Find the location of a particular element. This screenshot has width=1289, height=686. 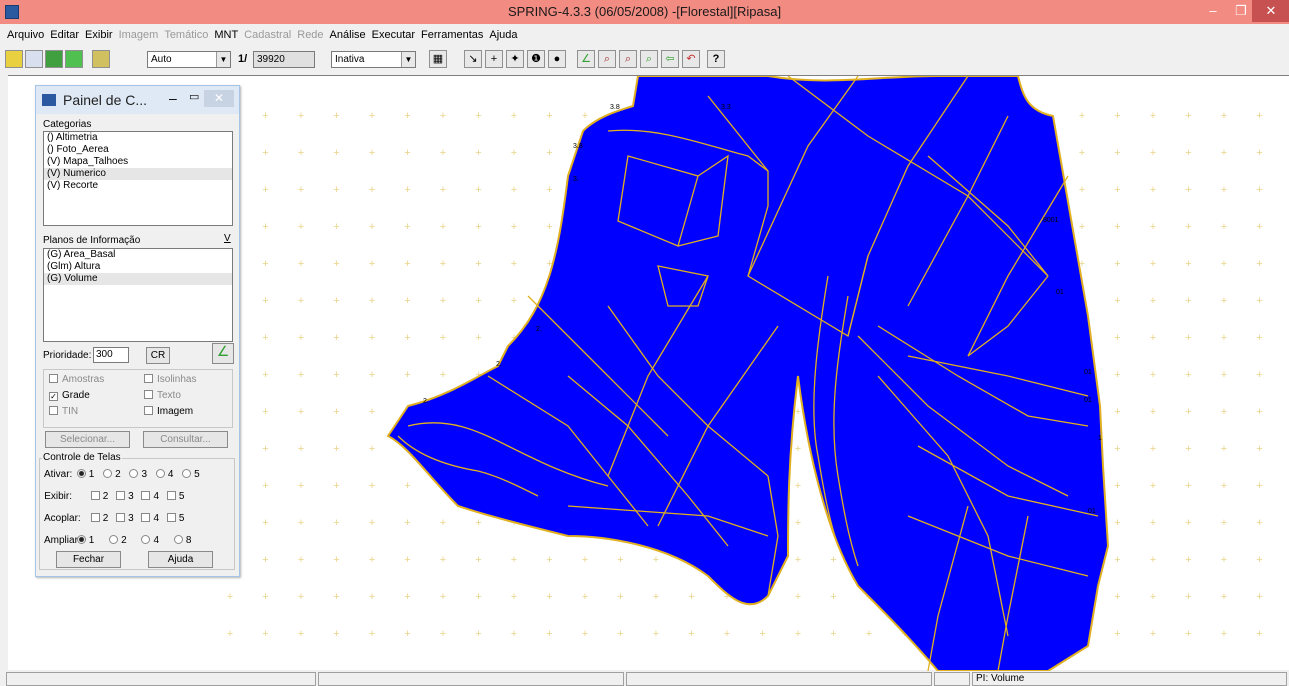

list-item: (V) Mapa_Talhoes is located at coordinates (138, 162).